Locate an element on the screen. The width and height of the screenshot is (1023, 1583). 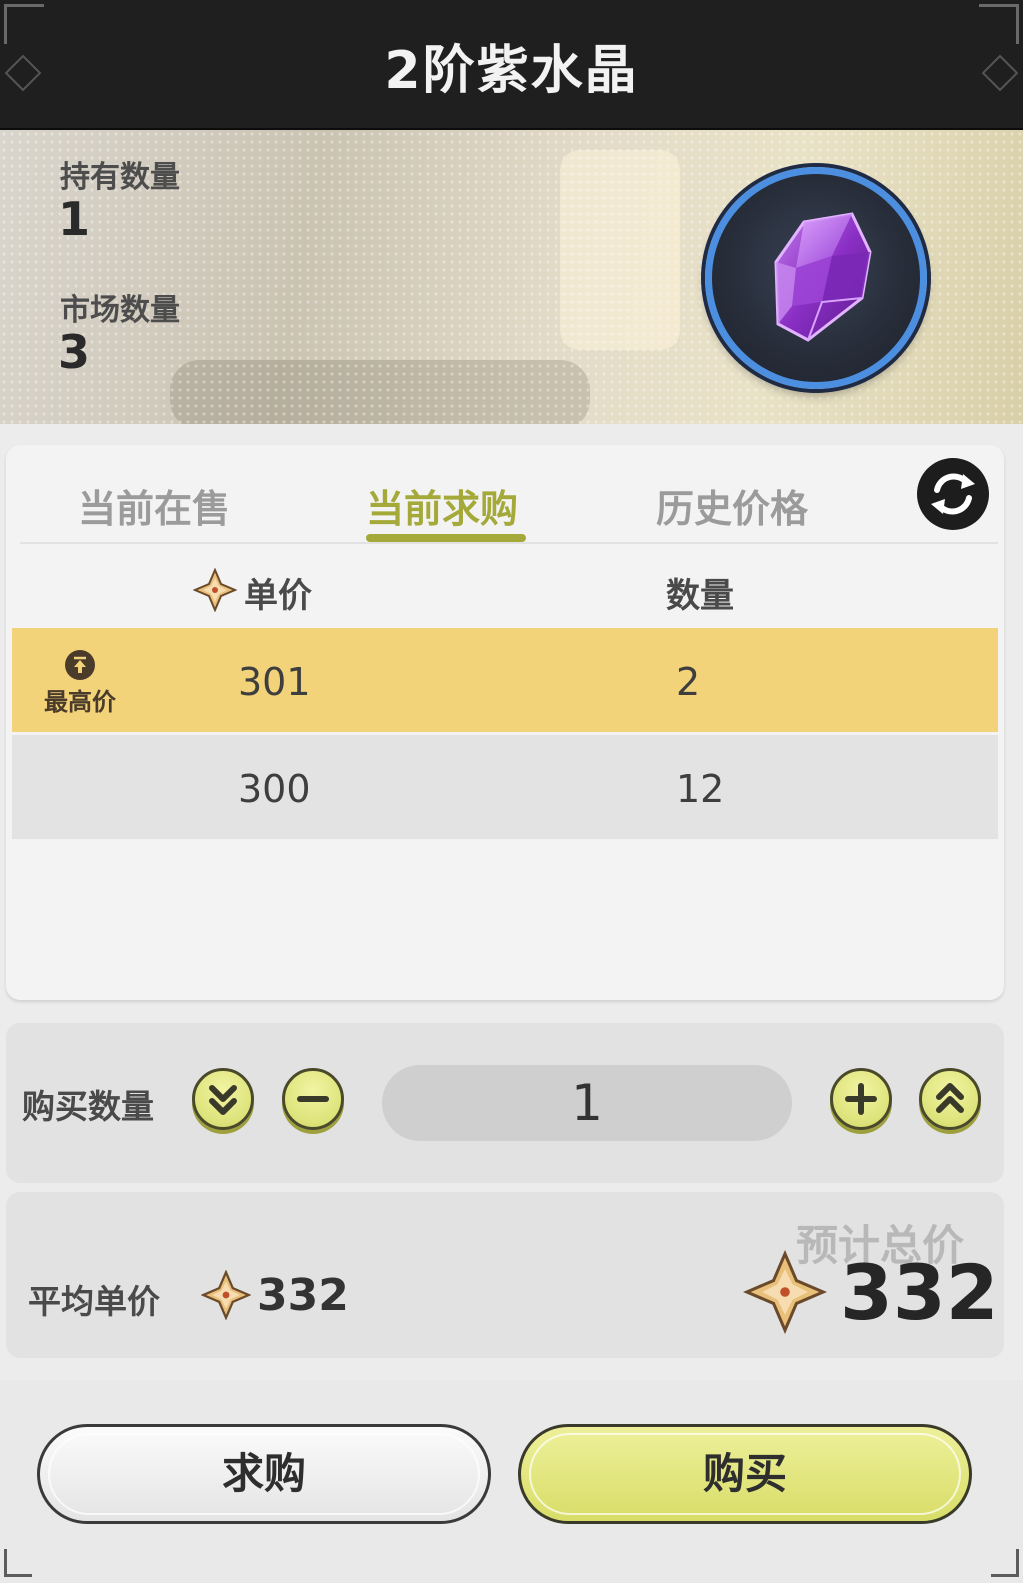
quantity-min-button is located at coordinates (223, 1099).